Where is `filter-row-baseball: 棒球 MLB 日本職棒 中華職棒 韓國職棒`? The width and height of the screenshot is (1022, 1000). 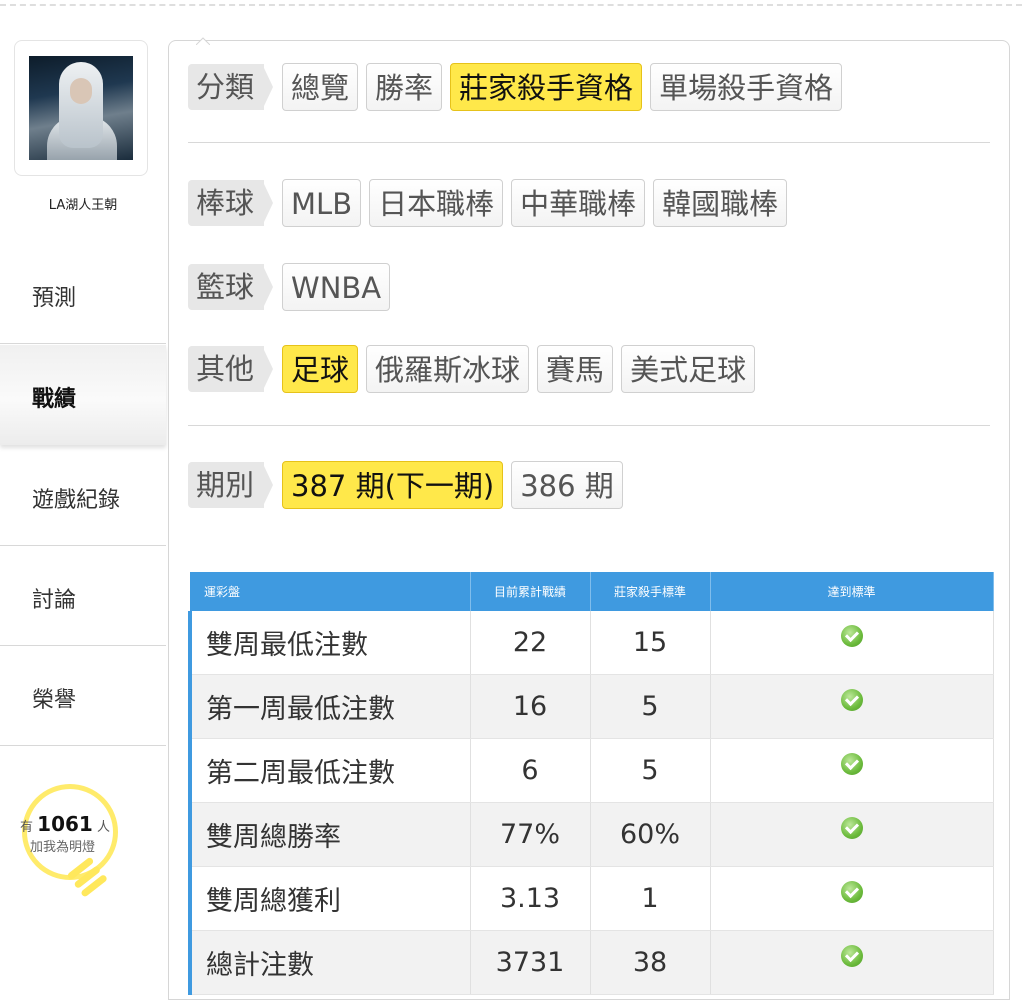
filter-row-baseball: 棒球 MLB 日本職棒 中華職棒 韓國職棒 is located at coordinates (488, 203).